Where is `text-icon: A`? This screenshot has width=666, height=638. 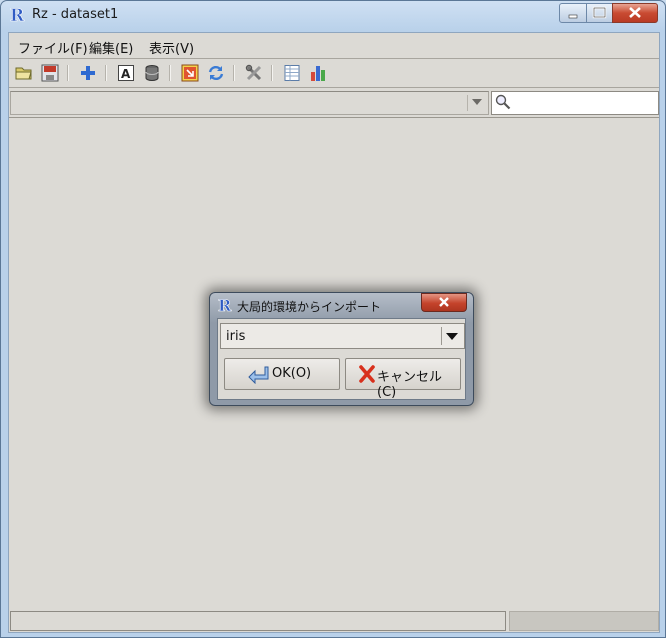
text-icon: A is located at coordinates (126, 73).